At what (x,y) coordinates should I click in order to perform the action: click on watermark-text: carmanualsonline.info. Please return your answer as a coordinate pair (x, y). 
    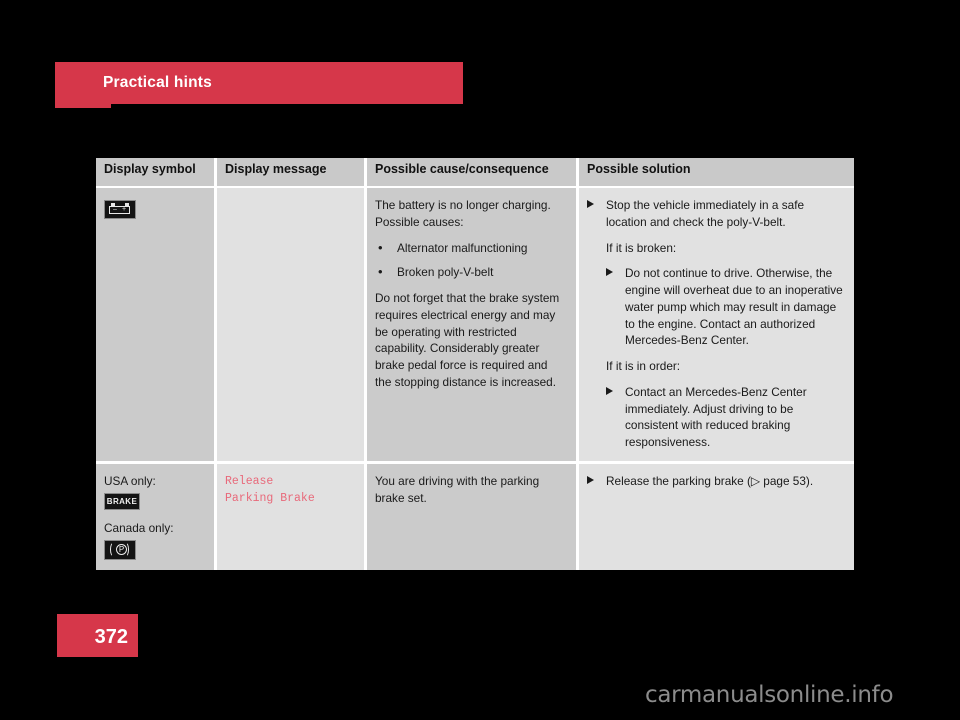
    Looking at the image, I should click on (769, 695).